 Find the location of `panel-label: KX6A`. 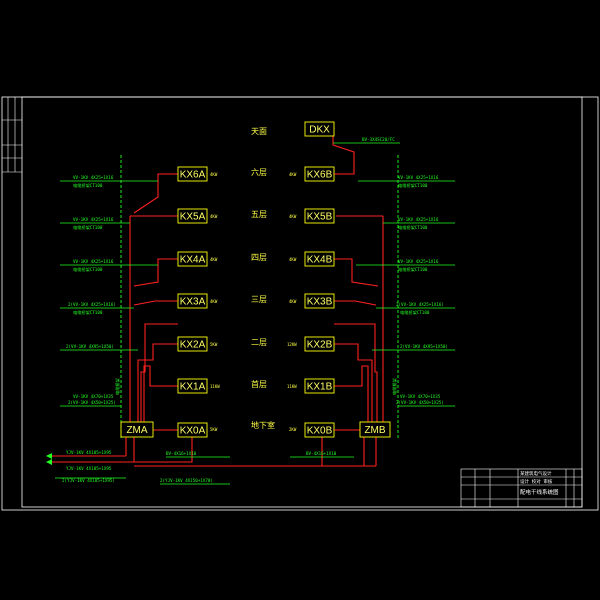

panel-label: KX6A is located at coordinates (193, 175).